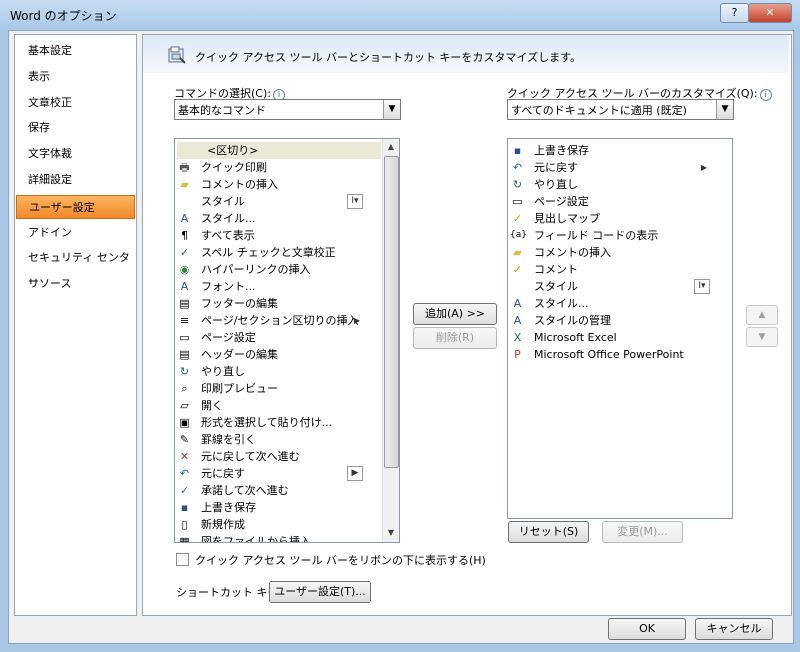  I want to click on command-list-item: <区切り>, so click(279, 150).